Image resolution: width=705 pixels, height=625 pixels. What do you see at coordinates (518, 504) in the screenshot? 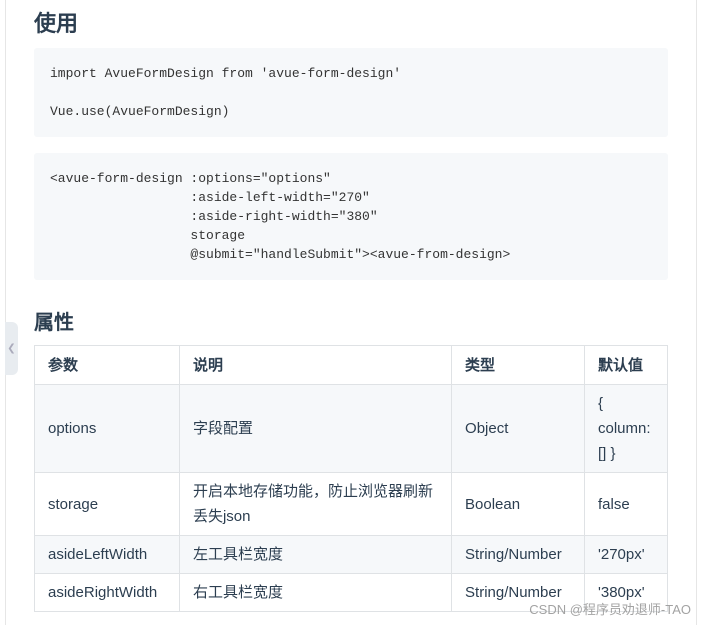
I see `cell-type: Boolean` at bounding box center [518, 504].